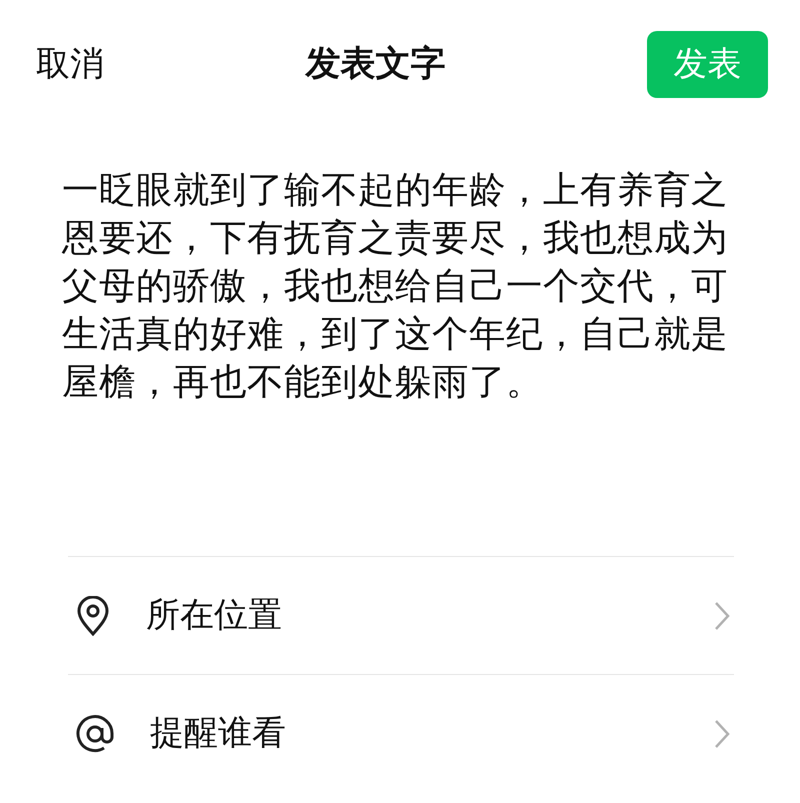 This screenshot has width=800, height=803. What do you see at coordinates (93, 616) in the screenshot?
I see `pin-icon` at bounding box center [93, 616].